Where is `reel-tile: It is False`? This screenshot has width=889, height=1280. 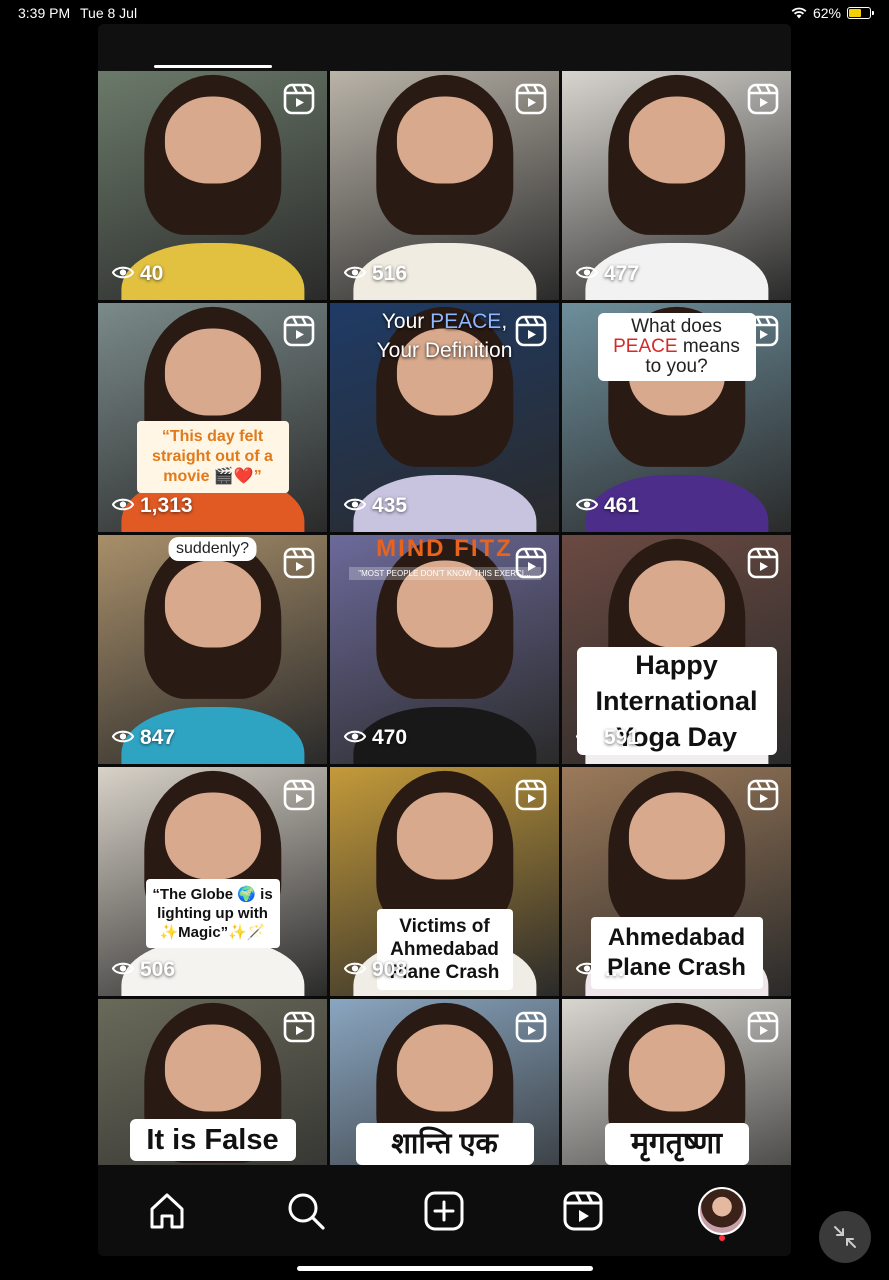
reel-tile: It is False is located at coordinates (212, 1082).